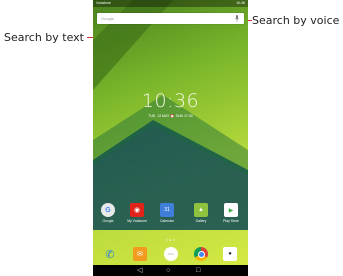  I want to click on clock-widget-date: TUE, 13 MAY ⏰ SUN 17:30, so click(170, 116).